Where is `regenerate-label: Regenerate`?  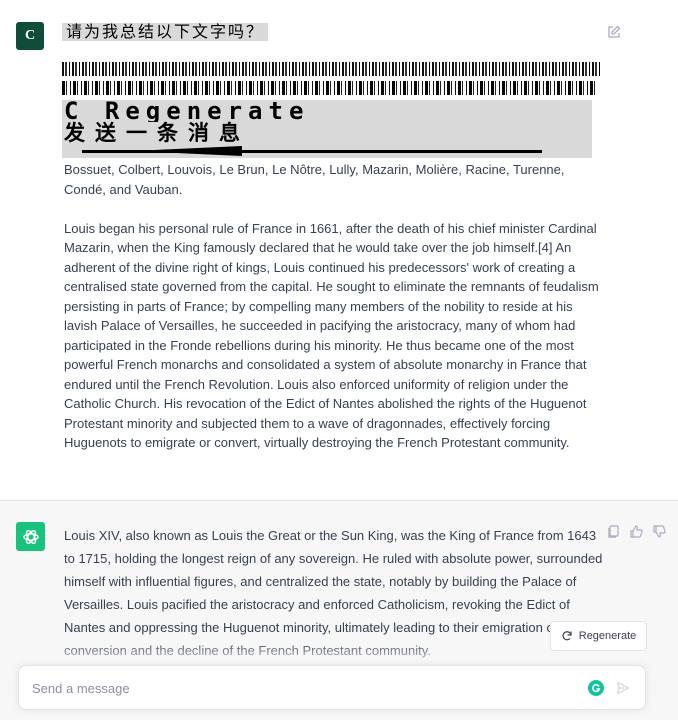
regenerate-label: Regenerate is located at coordinates (607, 636).